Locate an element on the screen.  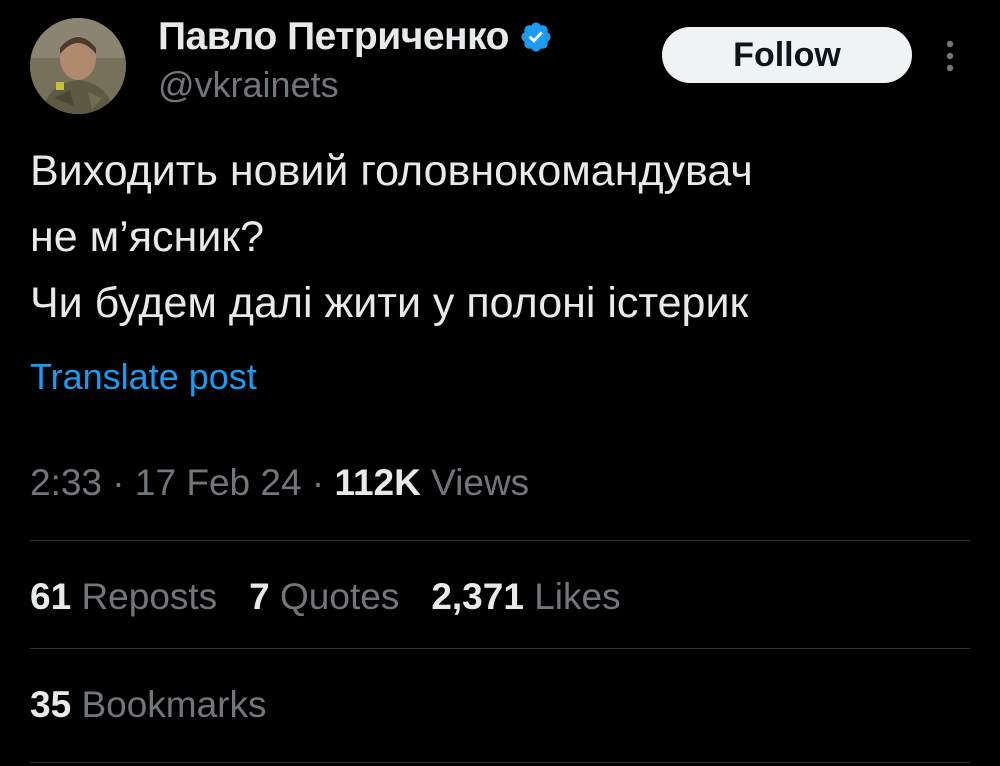
follow-button: Follow is located at coordinates (787, 55).